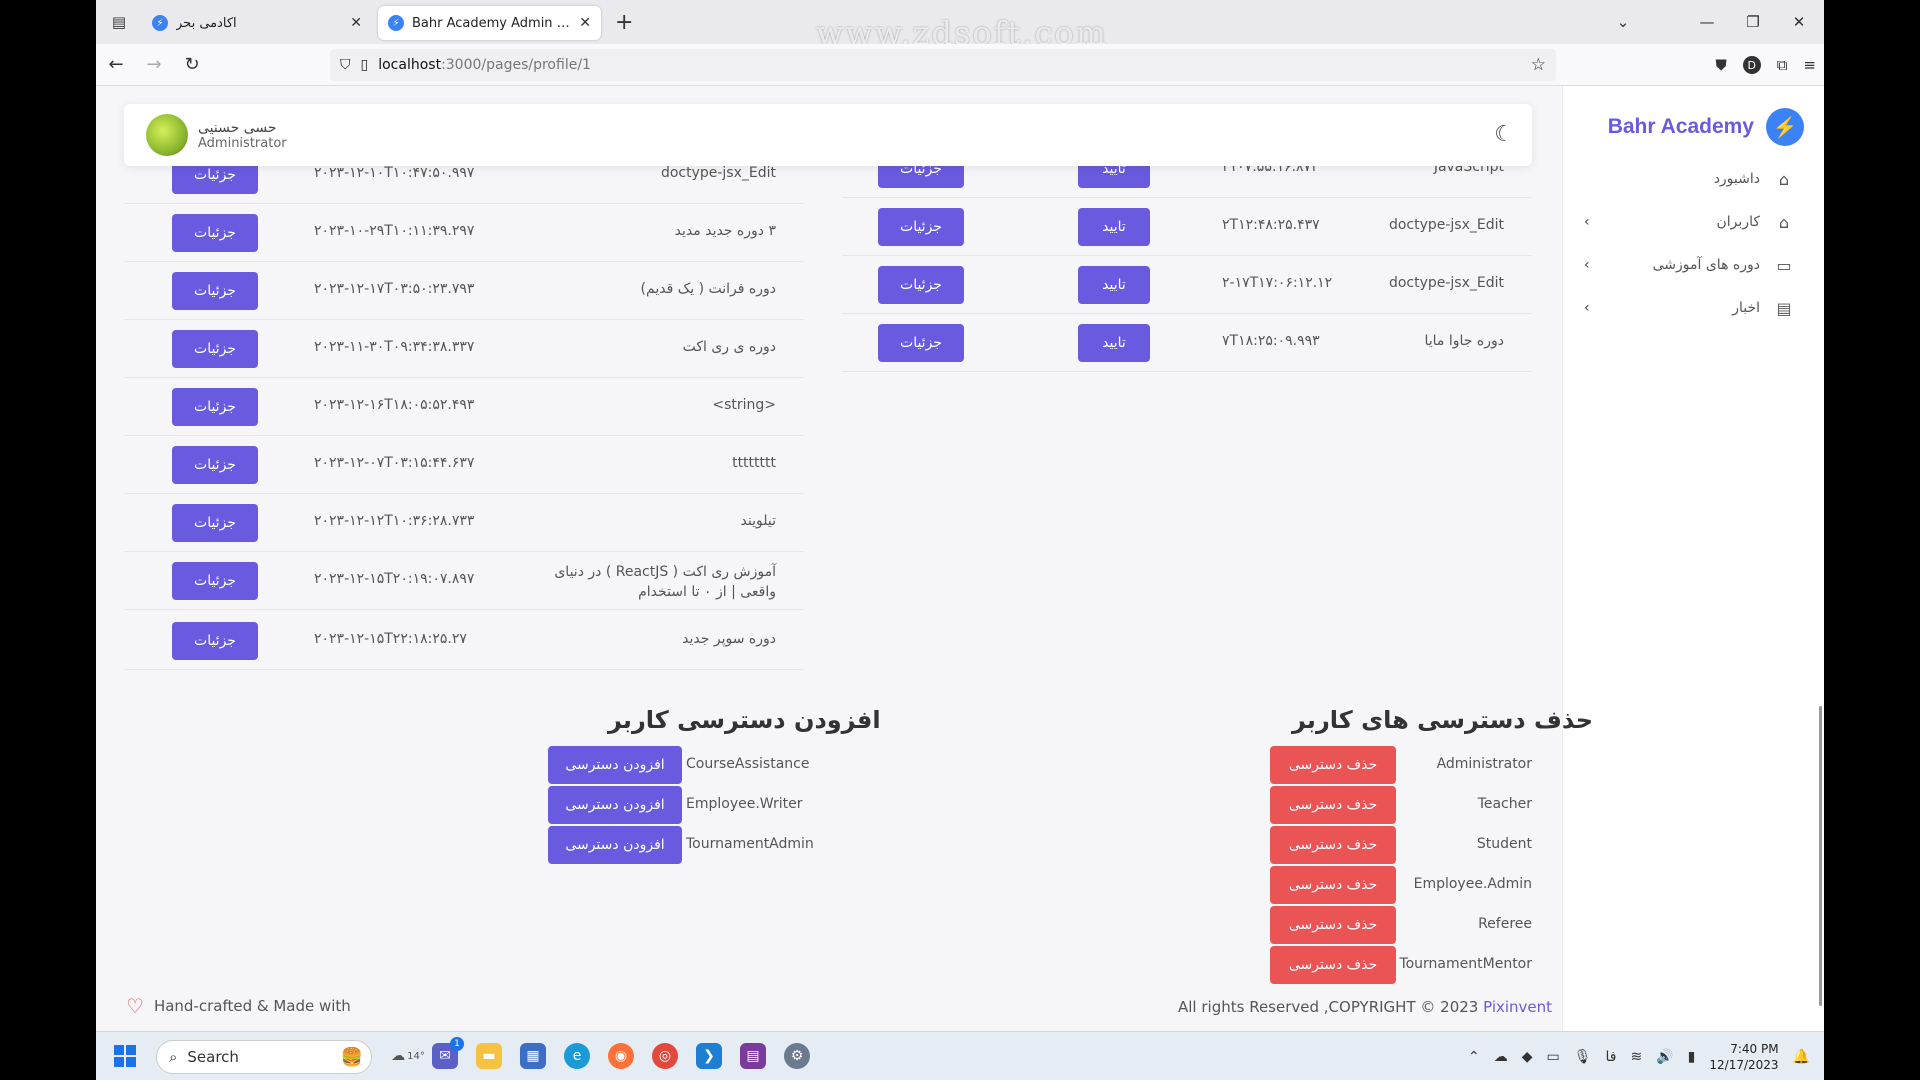 Image resolution: width=1920 pixels, height=1080 pixels. Describe the element at coordinates (1517, 1007) in the screenshot. I see `pixinvent-link: Pixinvent` at that location.